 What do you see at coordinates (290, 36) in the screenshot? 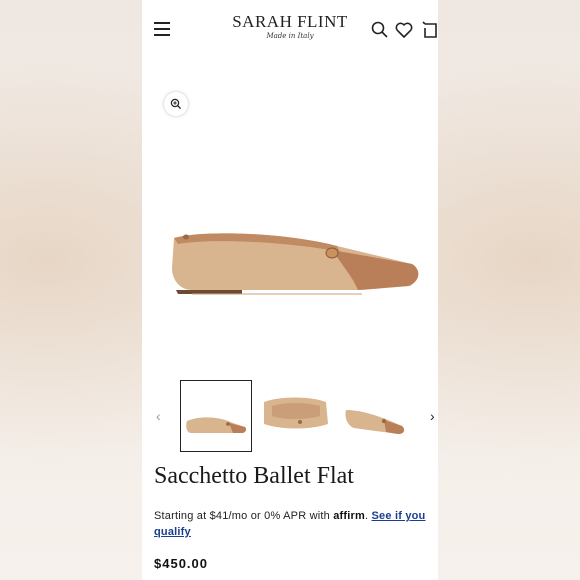
I see `logo-tagline: Made in Italy` at bounding box center [290, 36].